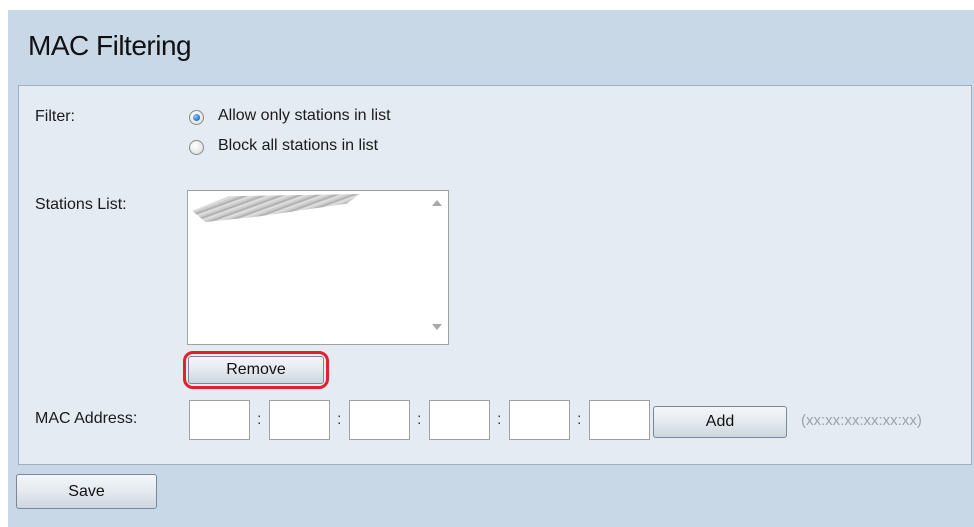 The height and width of the screenshot is (527, 974). I want to click on mac-octet-5-input, so click(539, 420).